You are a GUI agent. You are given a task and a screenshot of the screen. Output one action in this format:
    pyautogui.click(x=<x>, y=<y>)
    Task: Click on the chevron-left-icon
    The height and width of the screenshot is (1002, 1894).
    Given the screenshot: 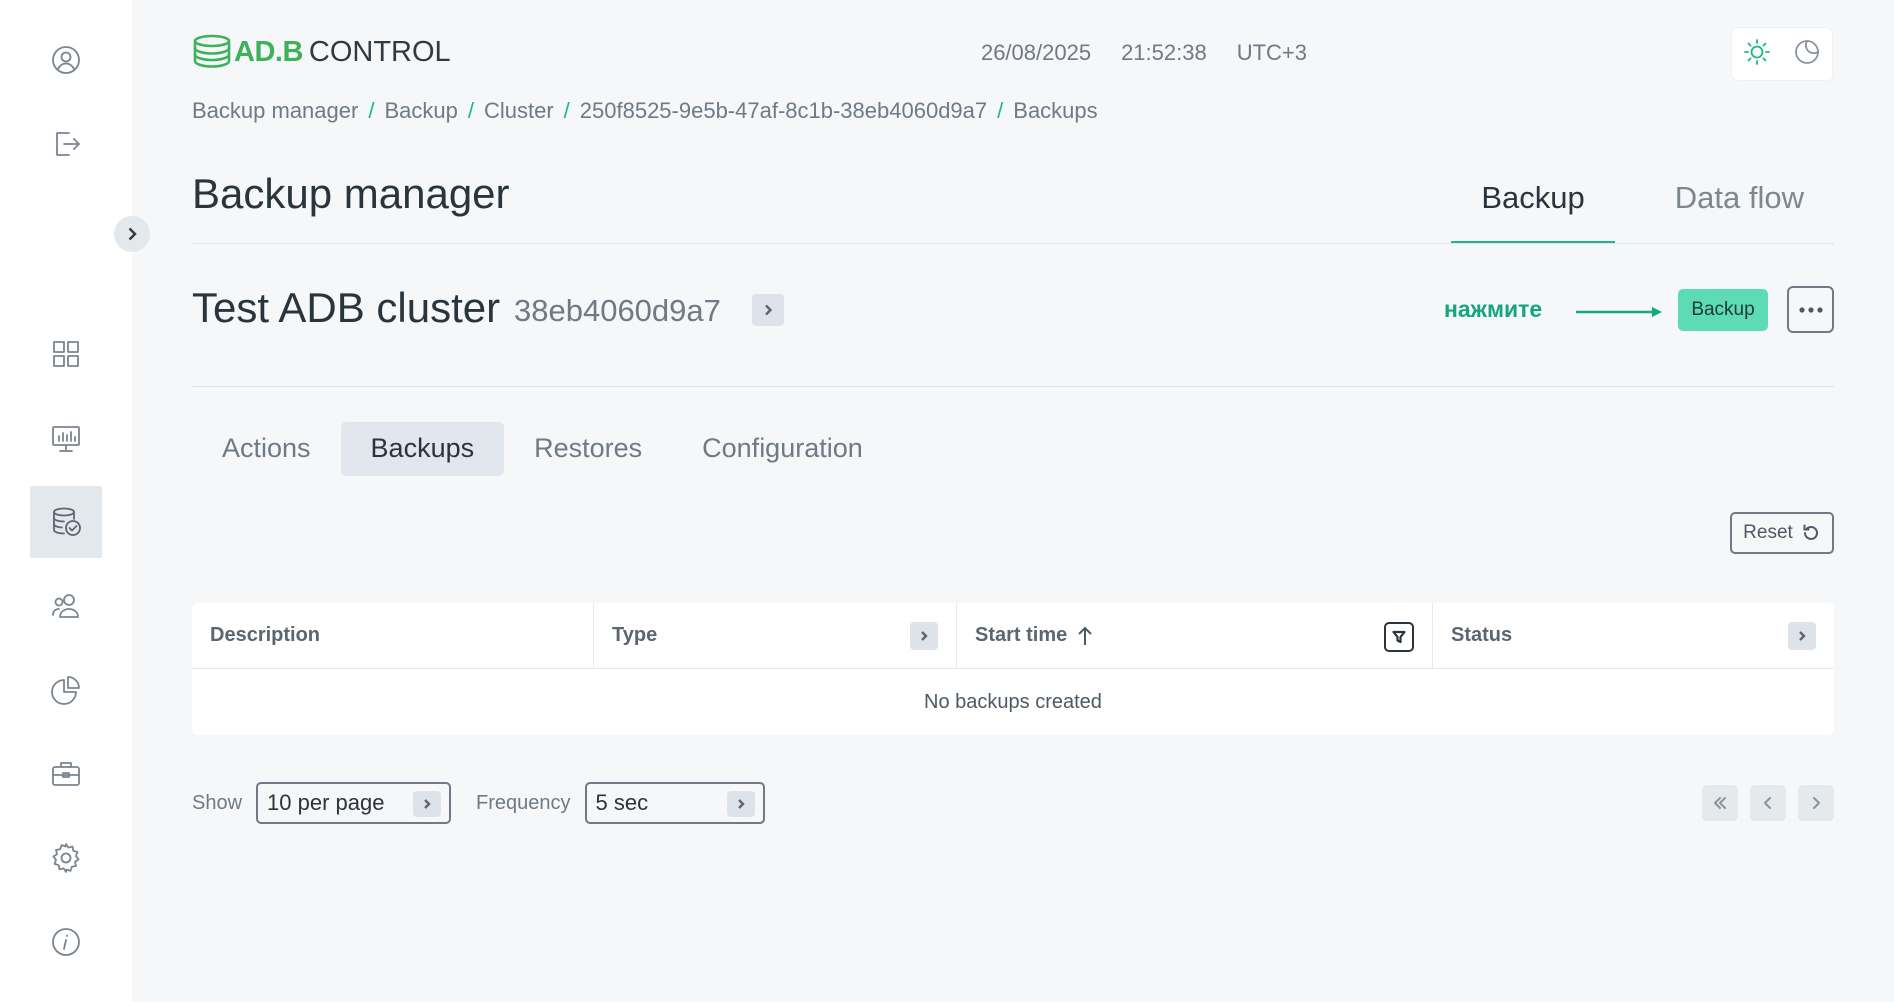 What is the action you would take?
    pyautogui.click(x=1767, y=803)
    